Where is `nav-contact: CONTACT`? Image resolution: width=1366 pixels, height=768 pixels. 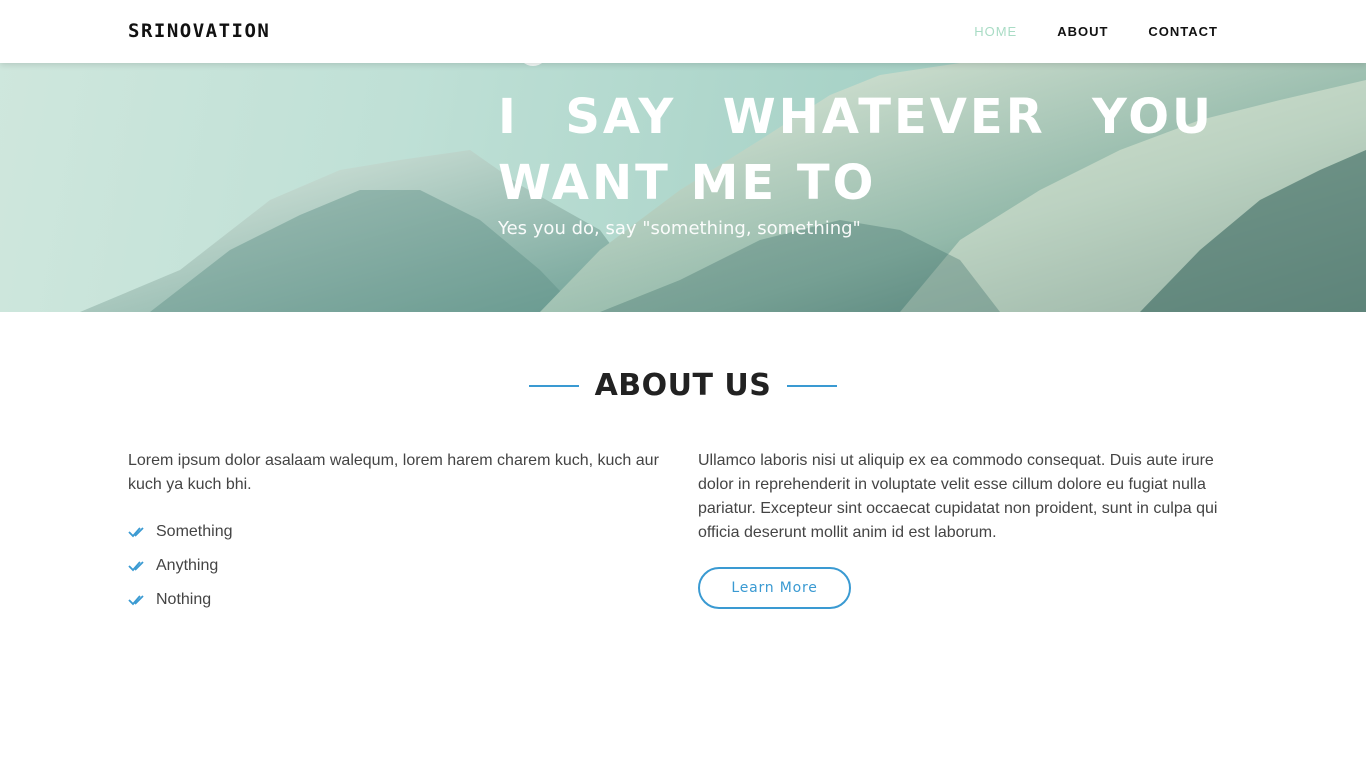
nav-contact: CONTACT is located at coordinates (1183, 31).